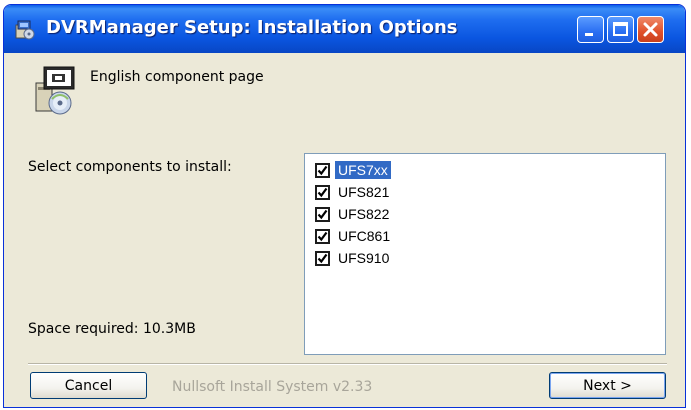  I want to click on component-item: UFS821, so click(353, 192).